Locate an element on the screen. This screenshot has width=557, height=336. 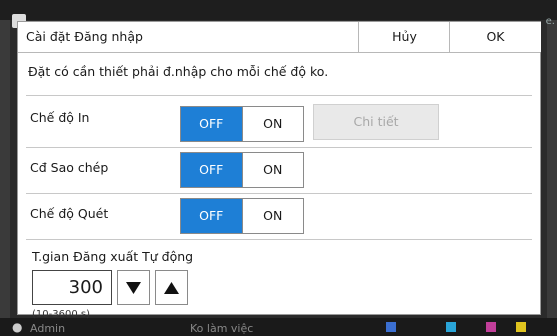
increase-button is located at coordinates (171, 287).